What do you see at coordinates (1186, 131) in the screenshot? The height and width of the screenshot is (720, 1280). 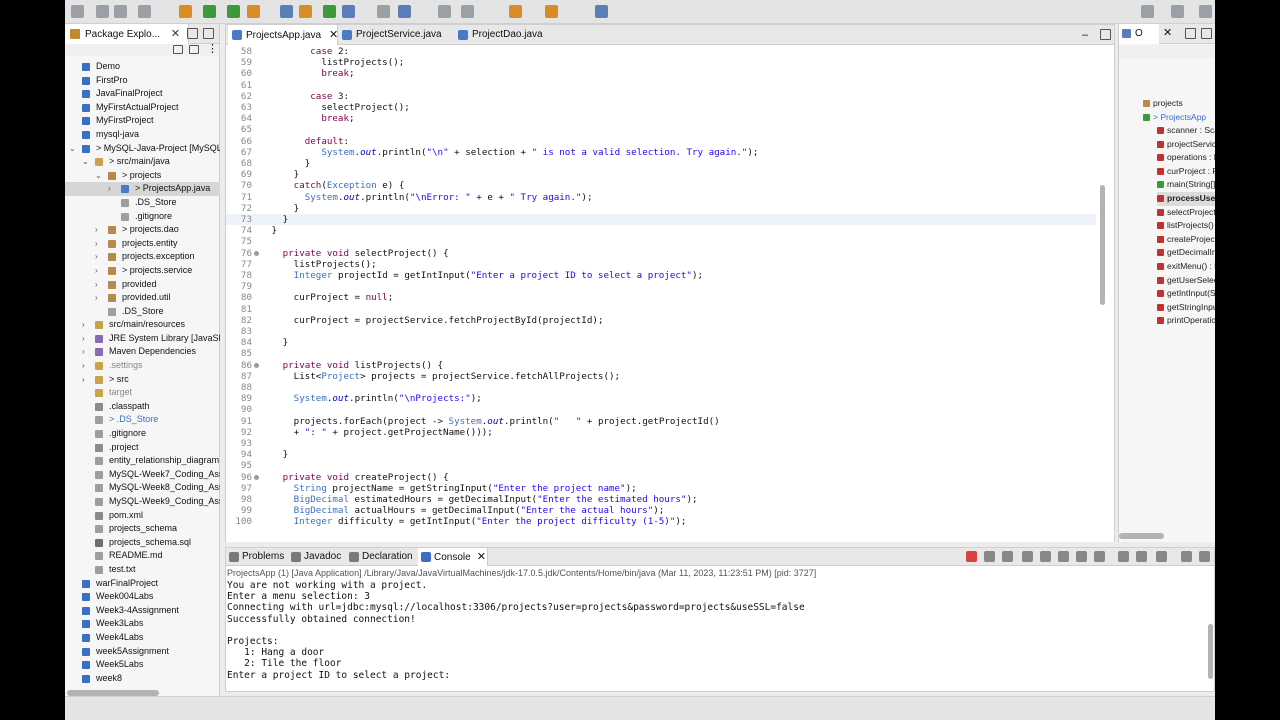 I see `outline-member: scanner : Scanner` at bounding box center [1186, 131].